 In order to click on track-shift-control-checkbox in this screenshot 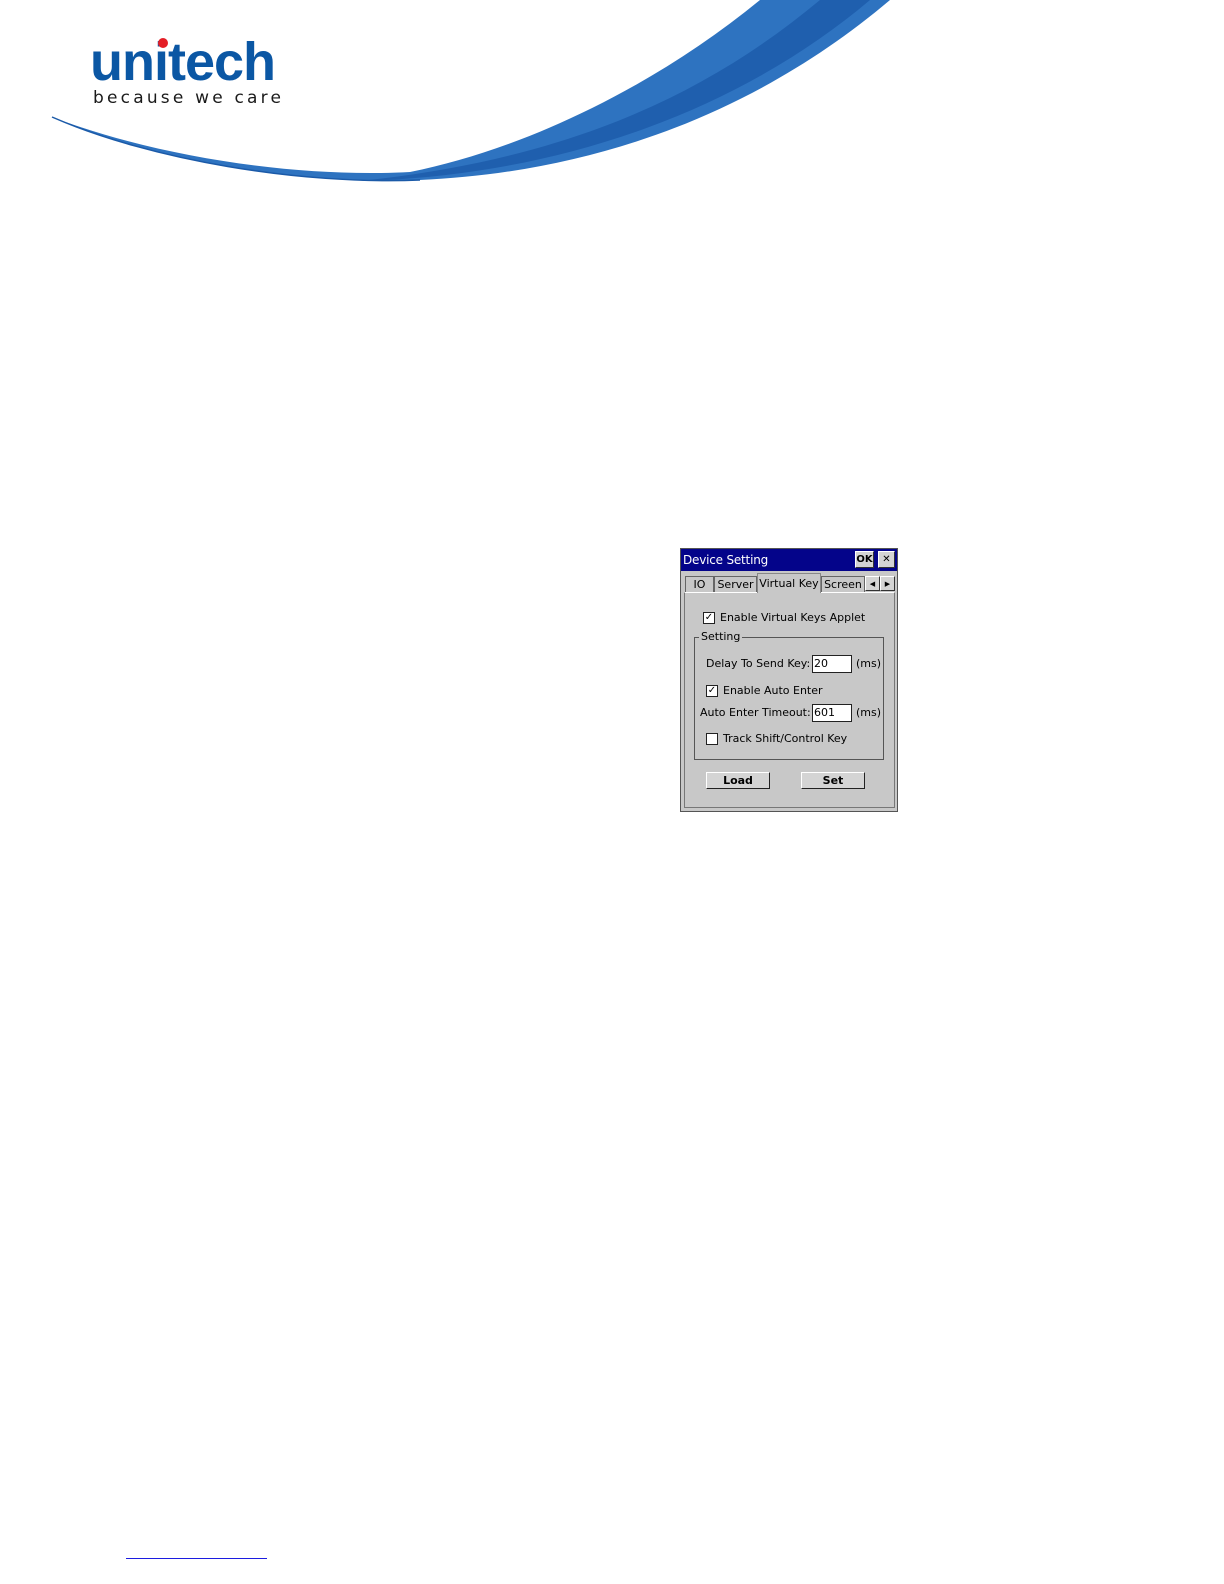, I will do `click(712, 738)`.